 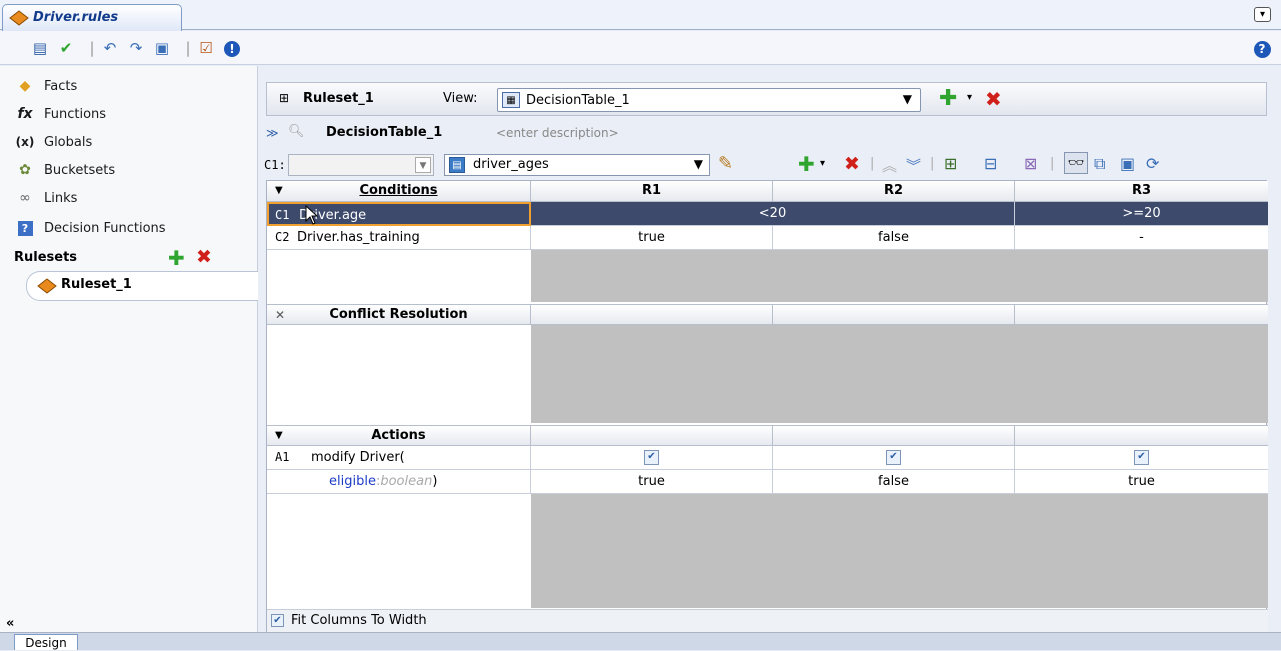 What do you see at coordinates (1141, 214) in the screenshot?
I see `condition-cell: >=20` at bounding box center [1141, 214].